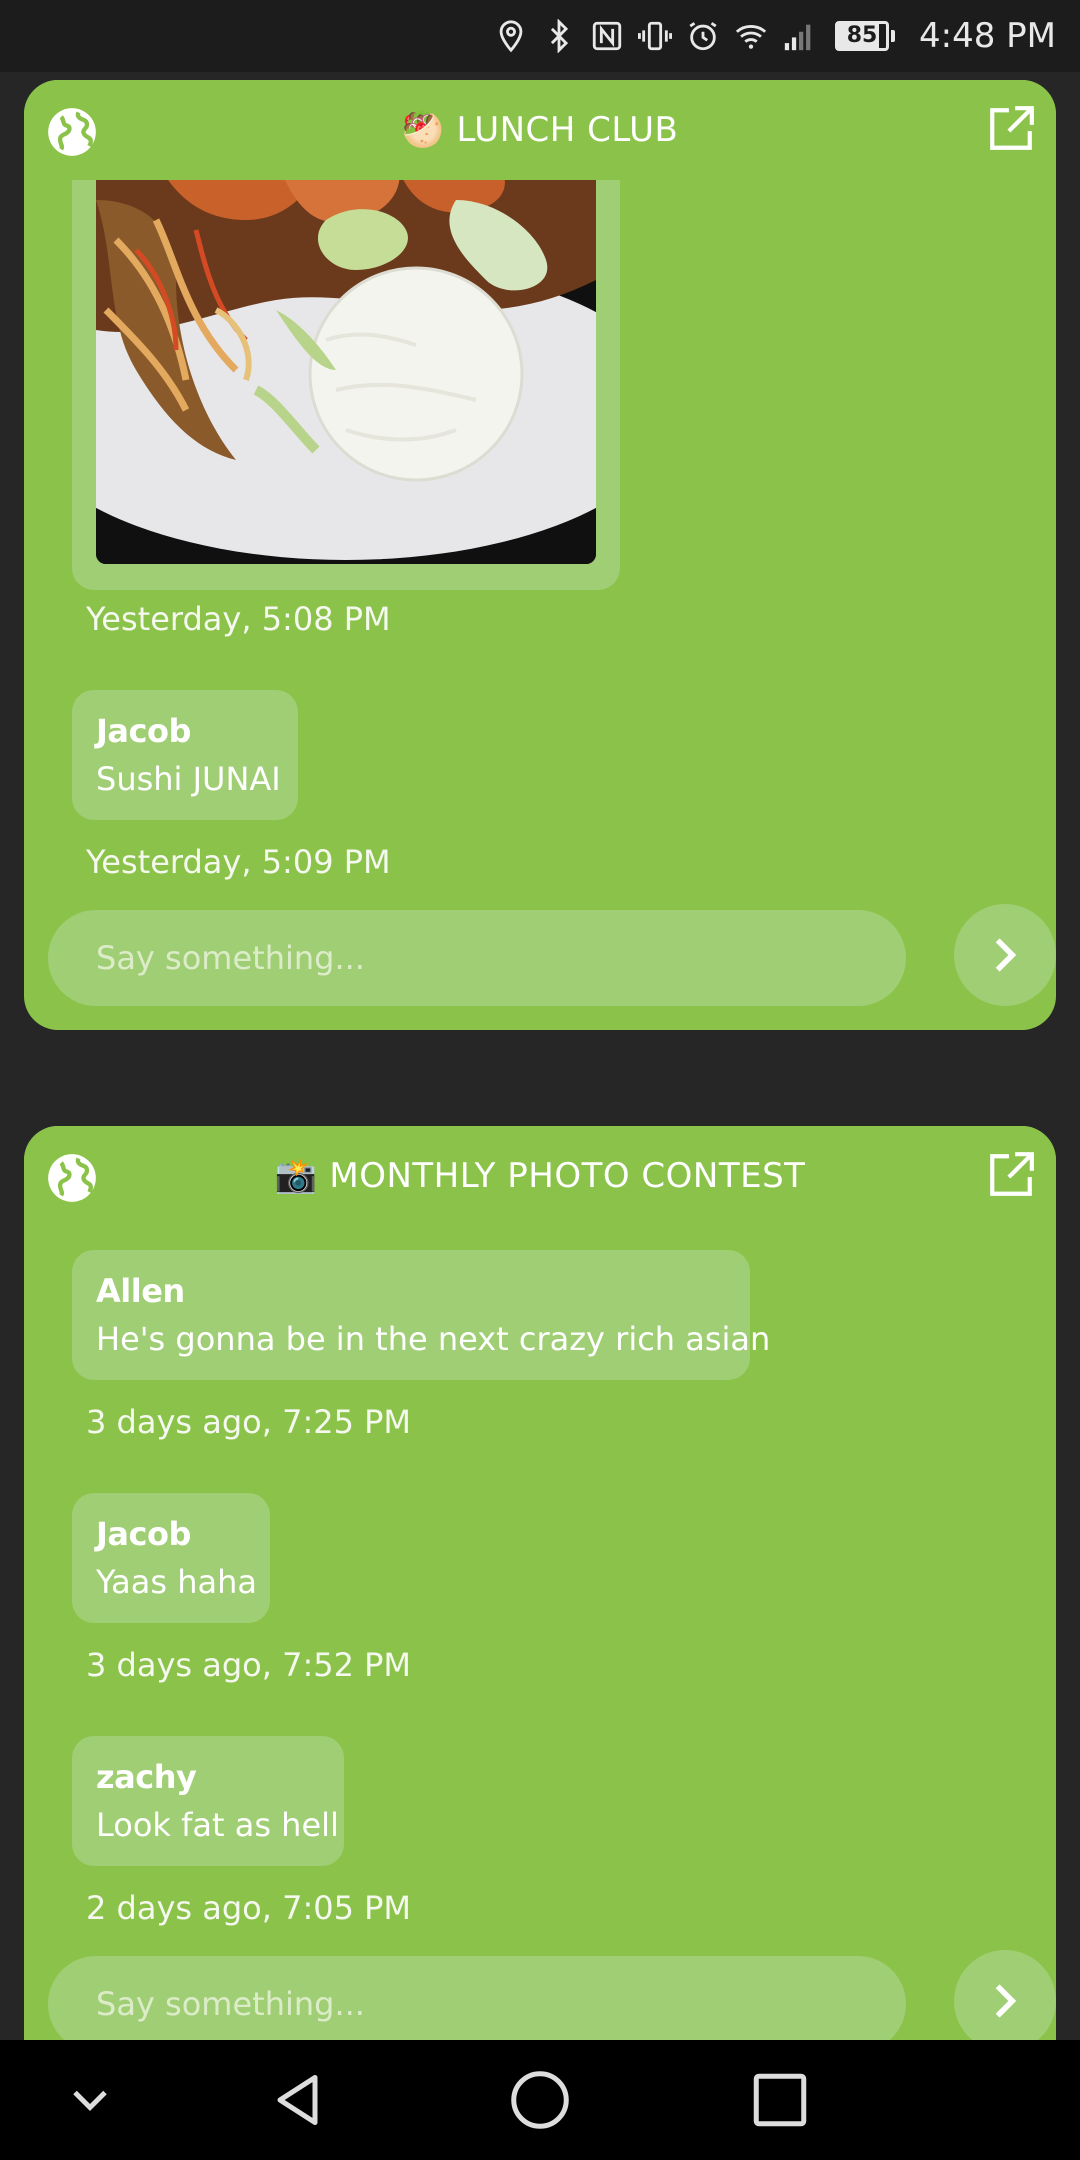 The width and height of the screenshot is (1080, 2160). I want to click on message-sender: zachy, so click(146, 1777).